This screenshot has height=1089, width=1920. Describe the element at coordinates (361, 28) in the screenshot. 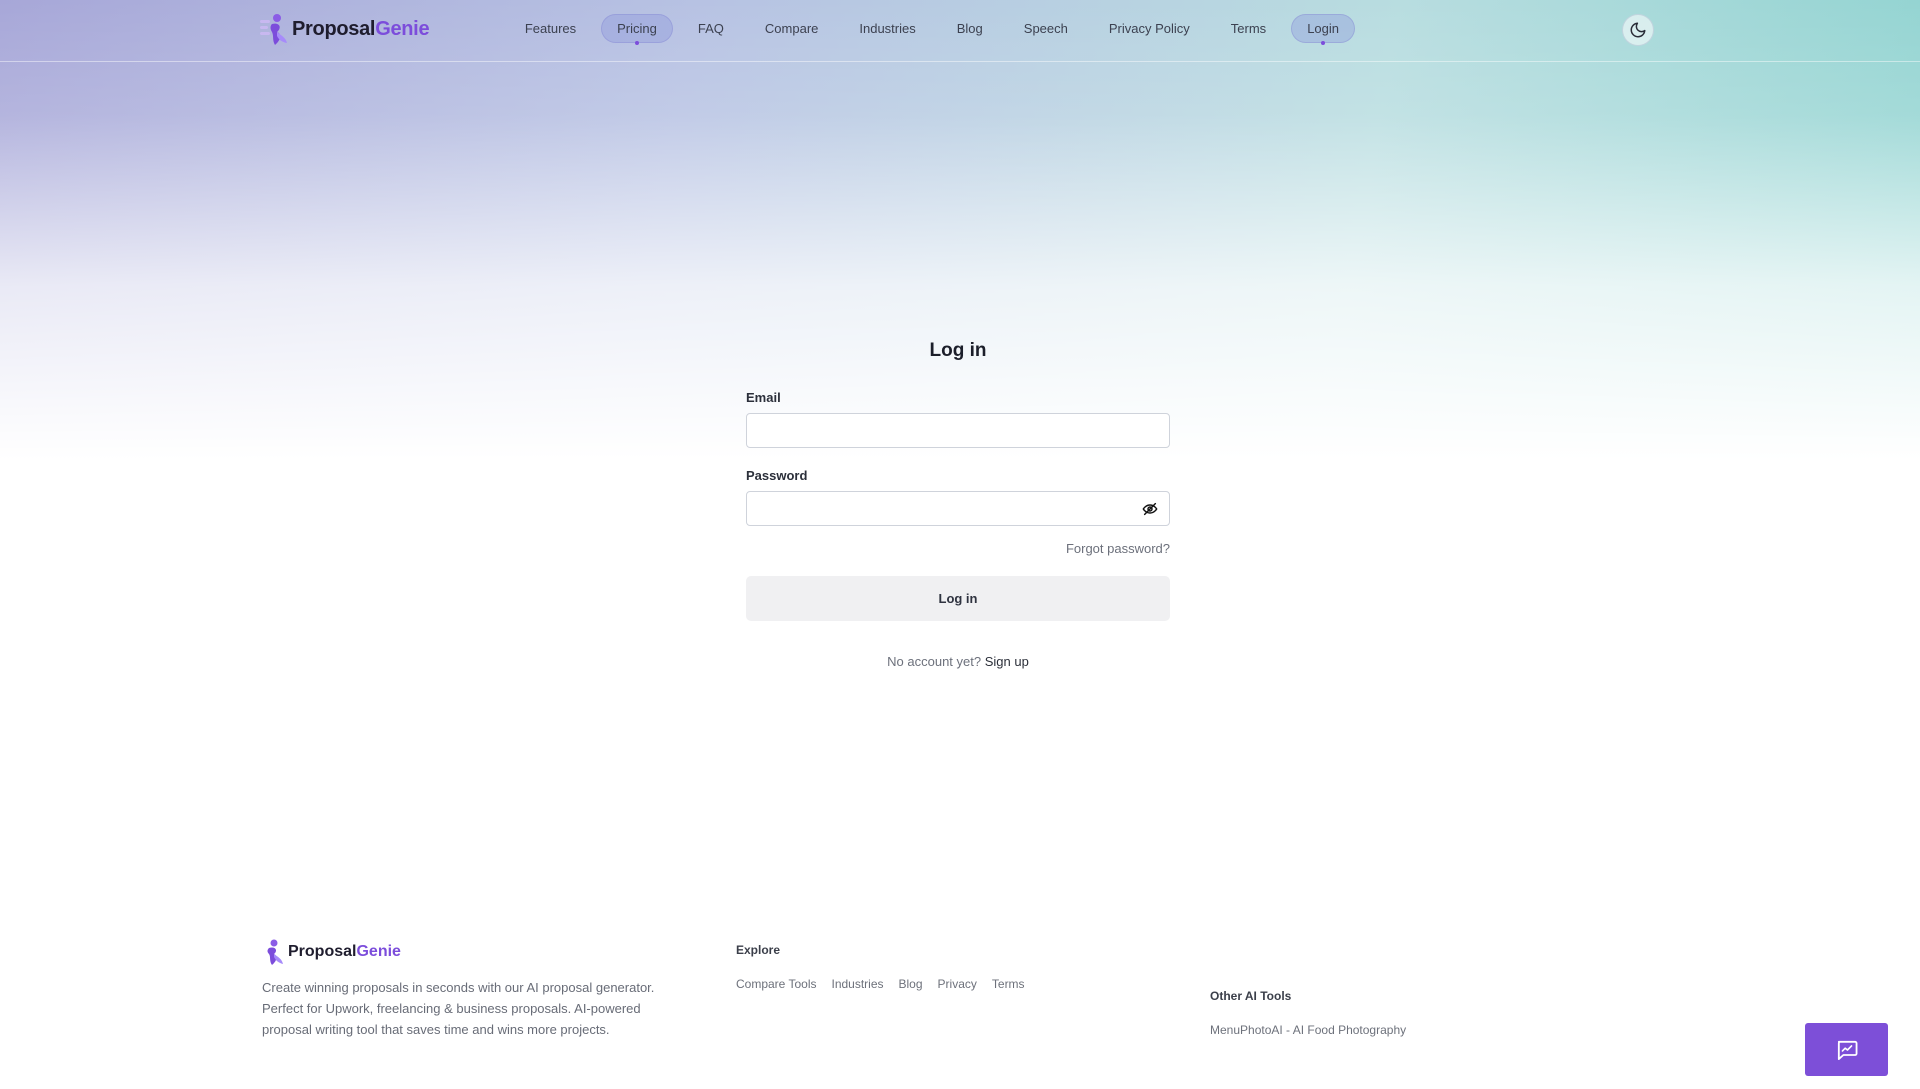

I see `brand-name: ProposalGenie` at that location.